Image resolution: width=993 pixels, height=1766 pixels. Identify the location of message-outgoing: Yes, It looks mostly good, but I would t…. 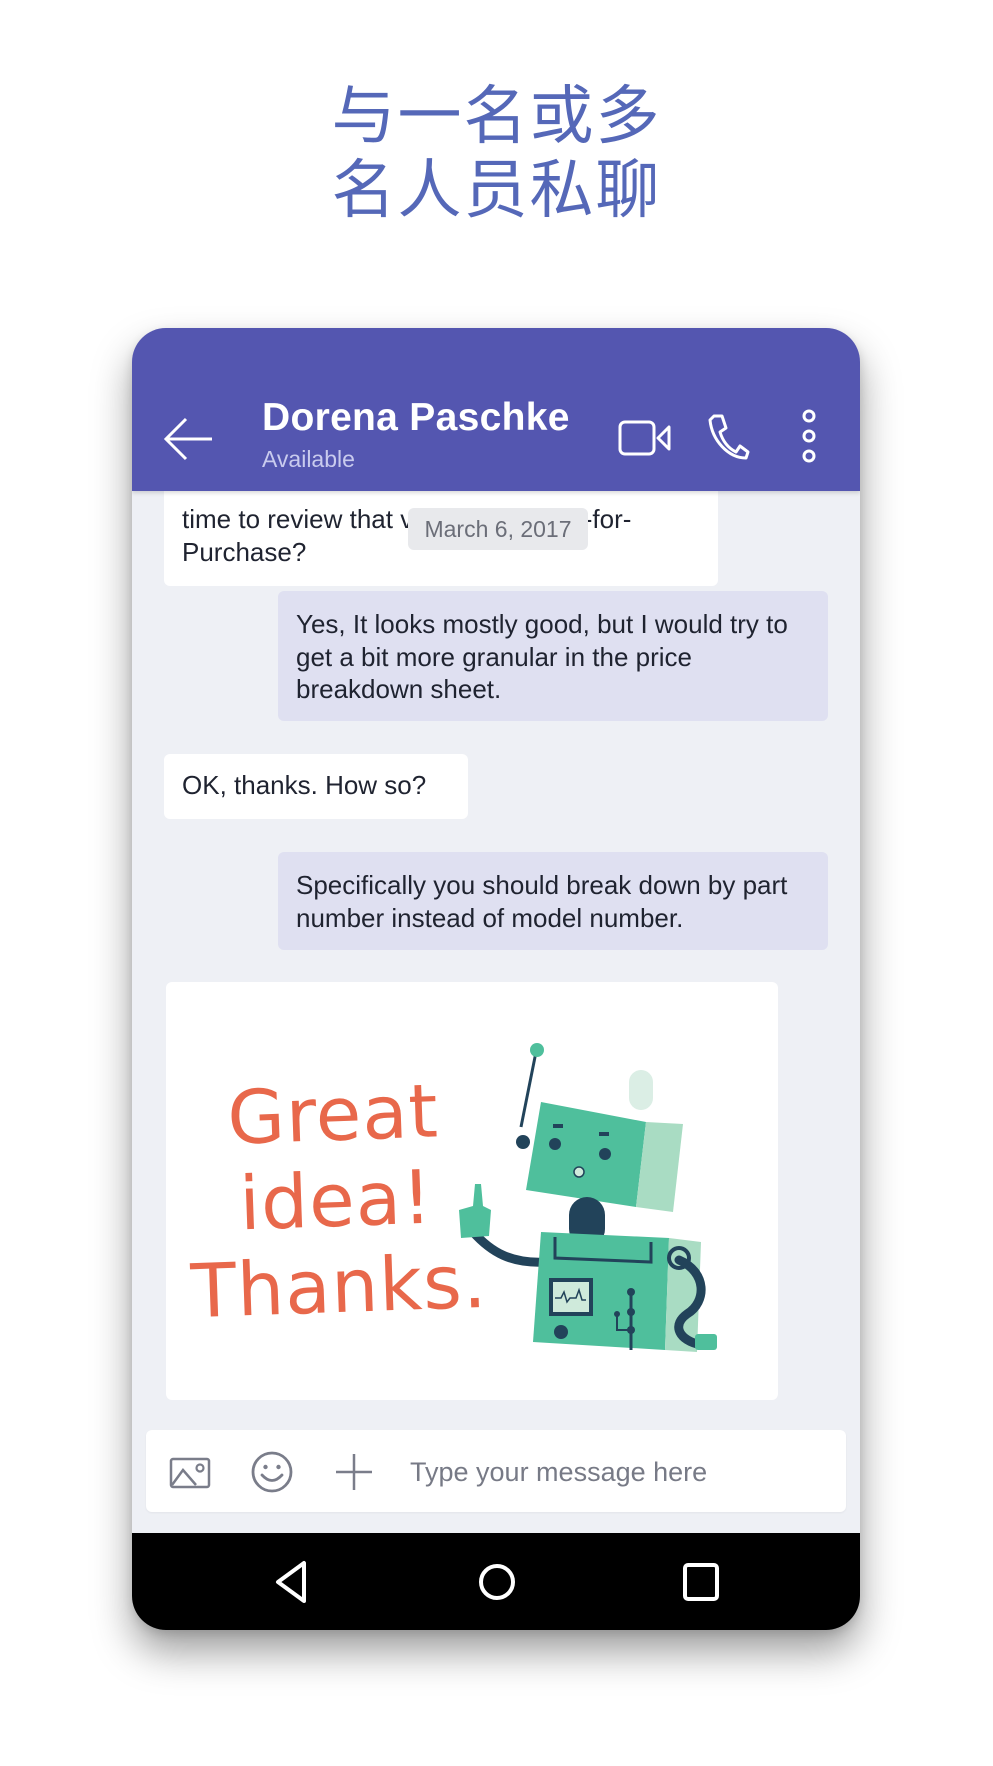
(553, 656).